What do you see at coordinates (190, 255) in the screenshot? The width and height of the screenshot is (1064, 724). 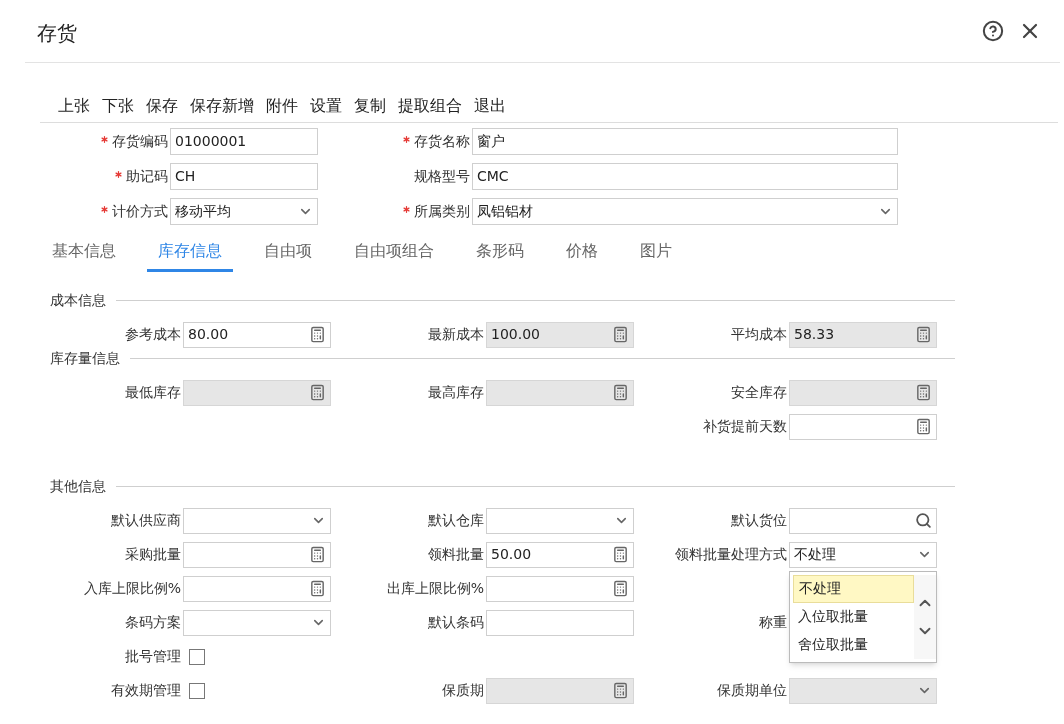 I see `tab: 库存信息` at bounding box center [190, 255].